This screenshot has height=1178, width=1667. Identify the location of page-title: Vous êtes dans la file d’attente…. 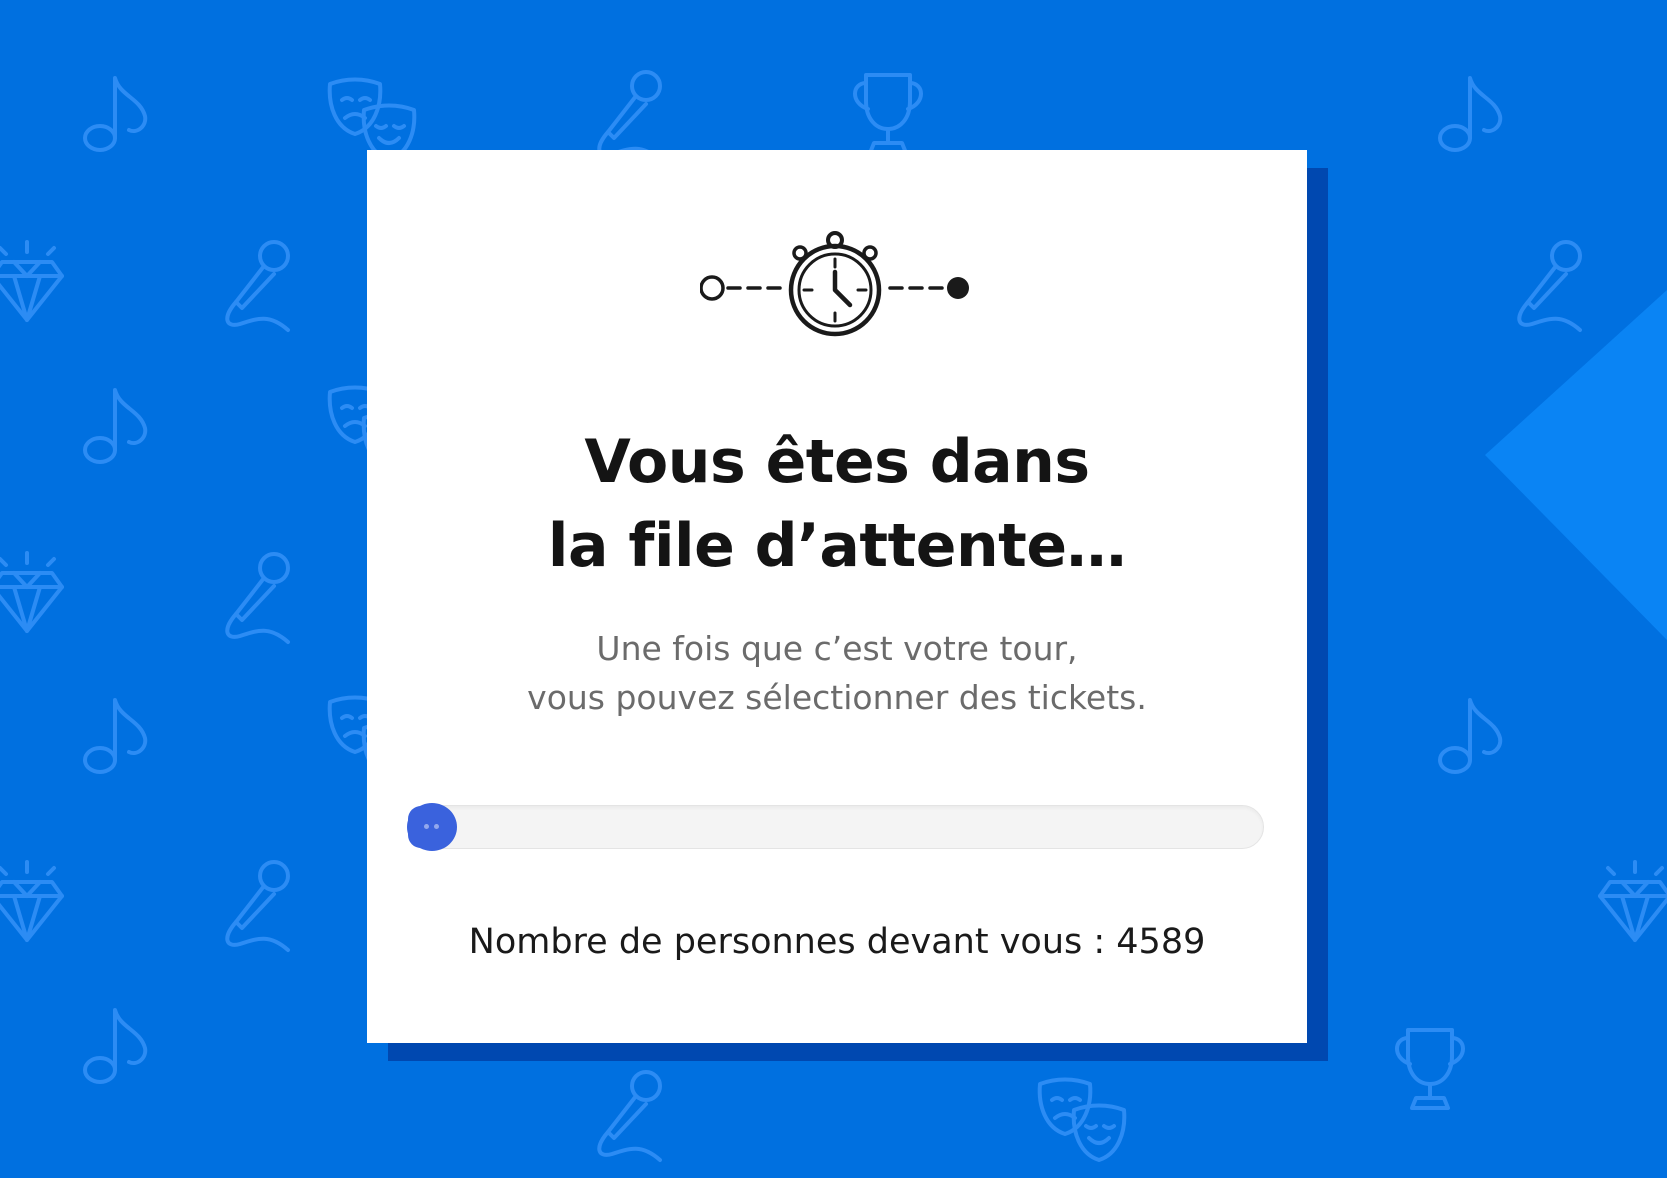
(837, 504).